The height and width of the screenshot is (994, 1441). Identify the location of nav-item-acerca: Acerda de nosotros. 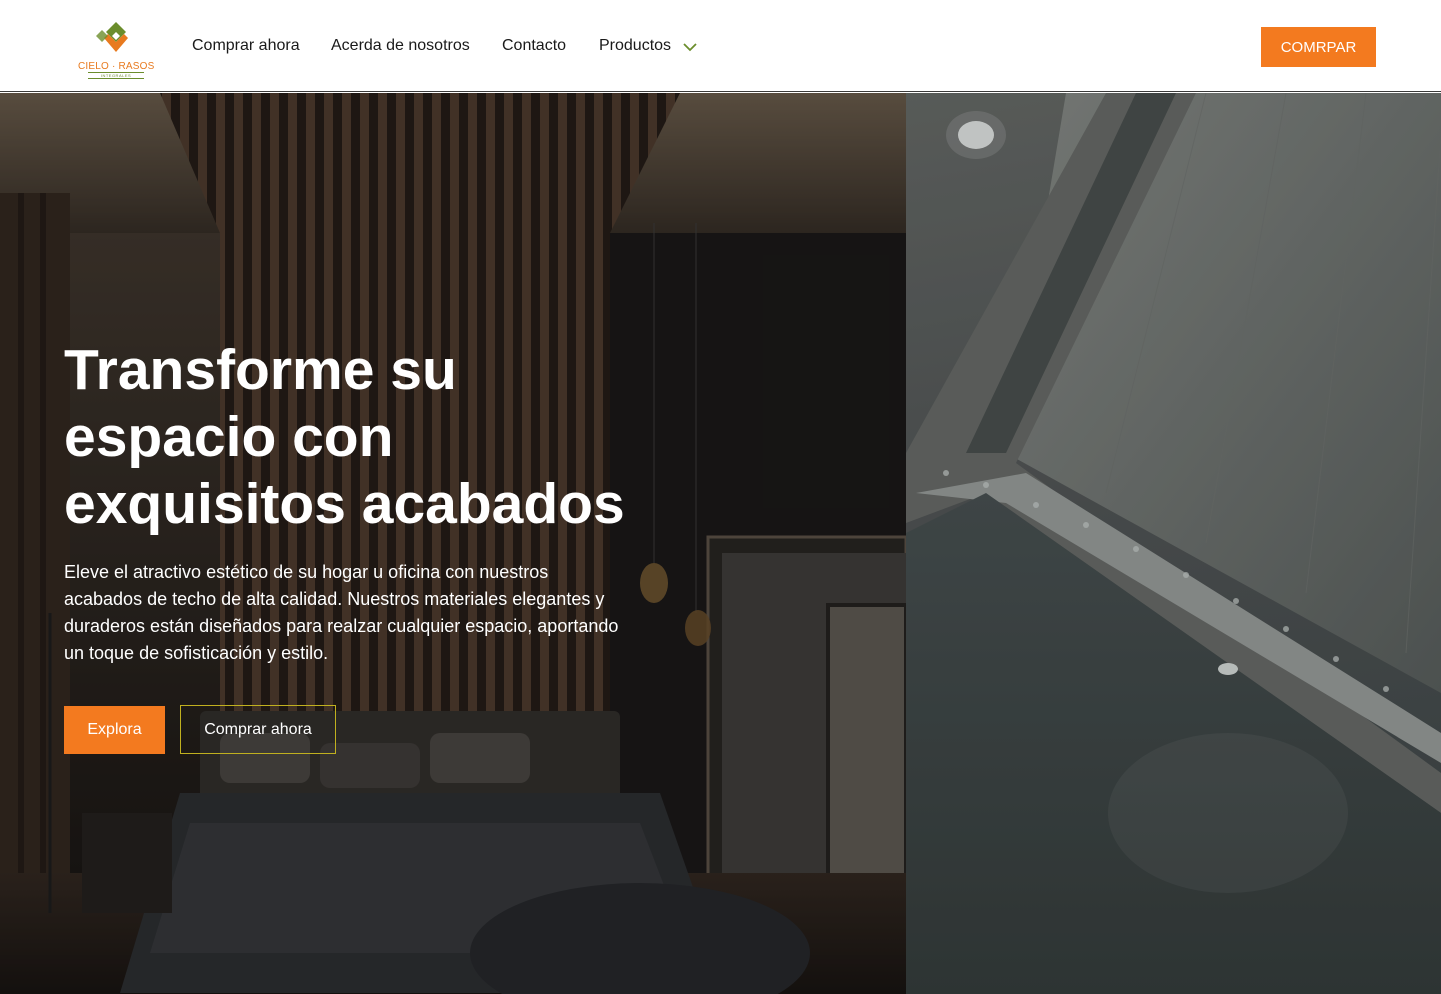
(400, 46).